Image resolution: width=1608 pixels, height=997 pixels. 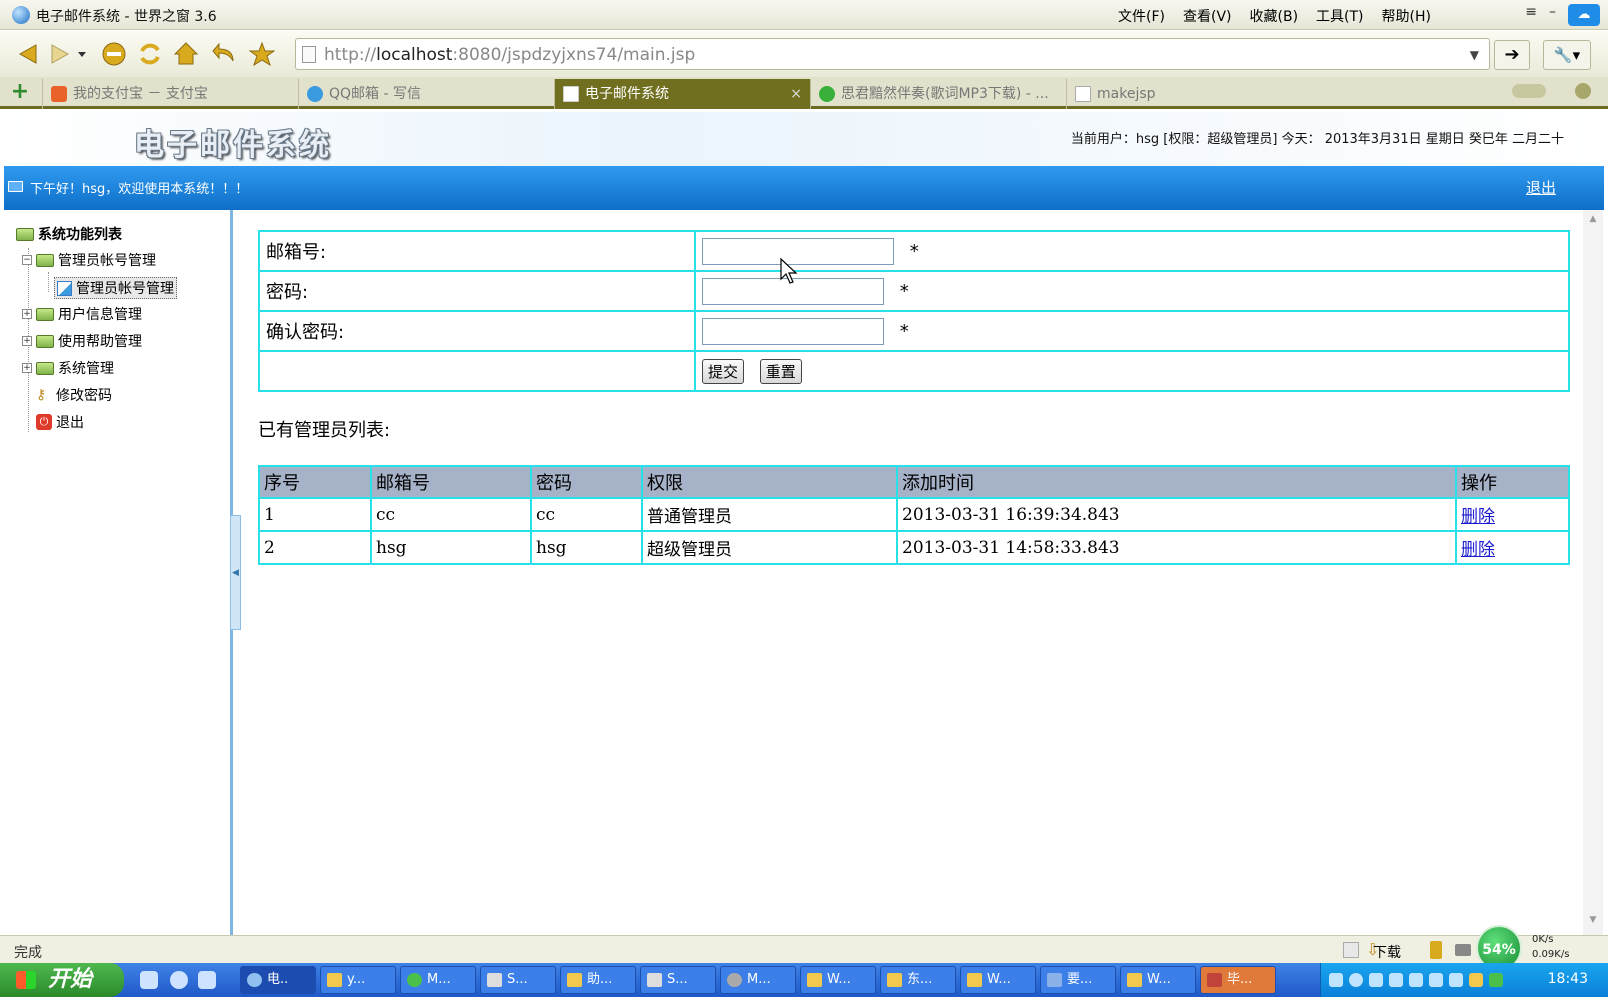 What do you see at coordinates (69, 234) in the screenshot?
I see `sidebar-root: 系统功能列表` at bounding box center [69, 234].